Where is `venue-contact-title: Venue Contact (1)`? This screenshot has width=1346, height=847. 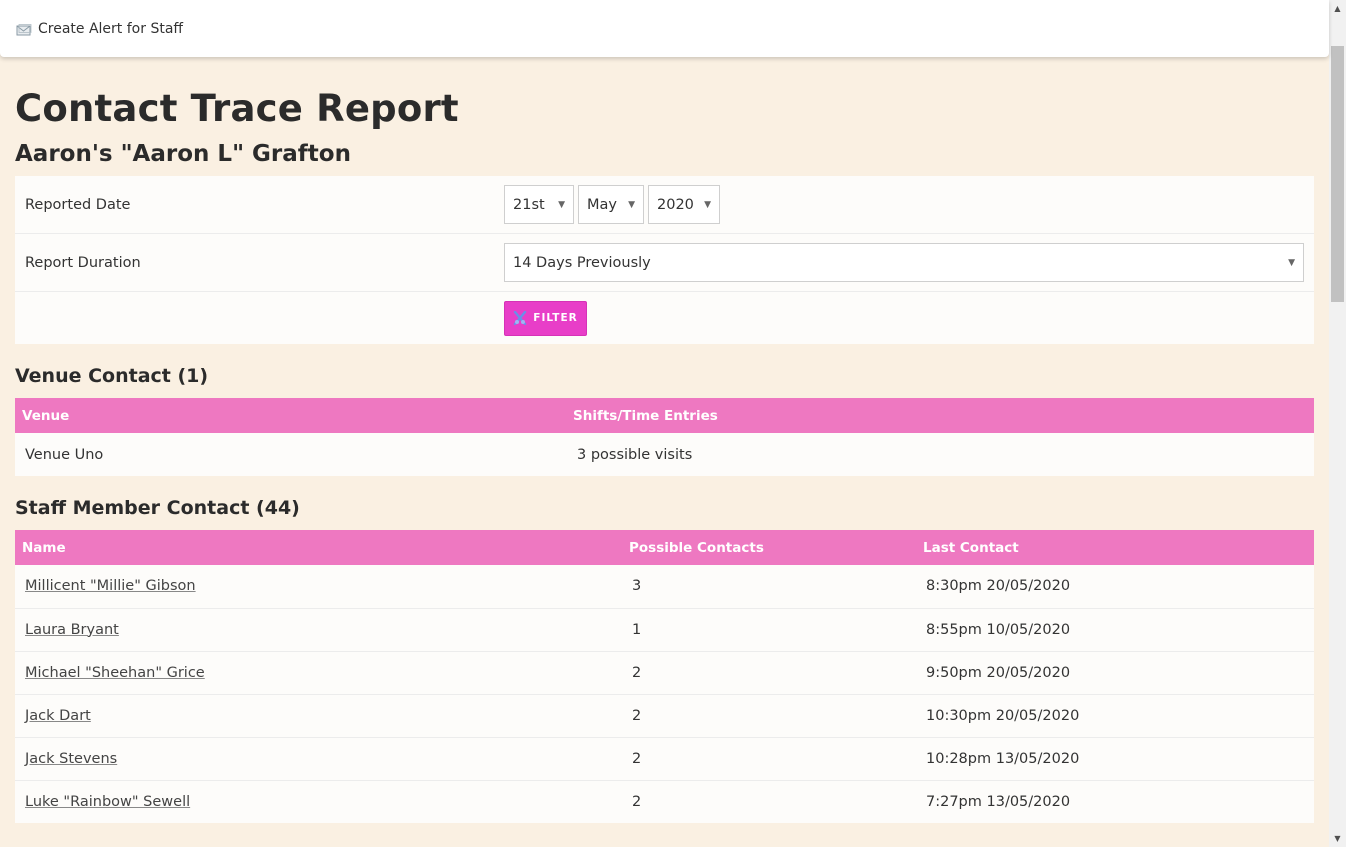
venue-contact-title: Venue Contact (1) is located at coordinates (112, 376).